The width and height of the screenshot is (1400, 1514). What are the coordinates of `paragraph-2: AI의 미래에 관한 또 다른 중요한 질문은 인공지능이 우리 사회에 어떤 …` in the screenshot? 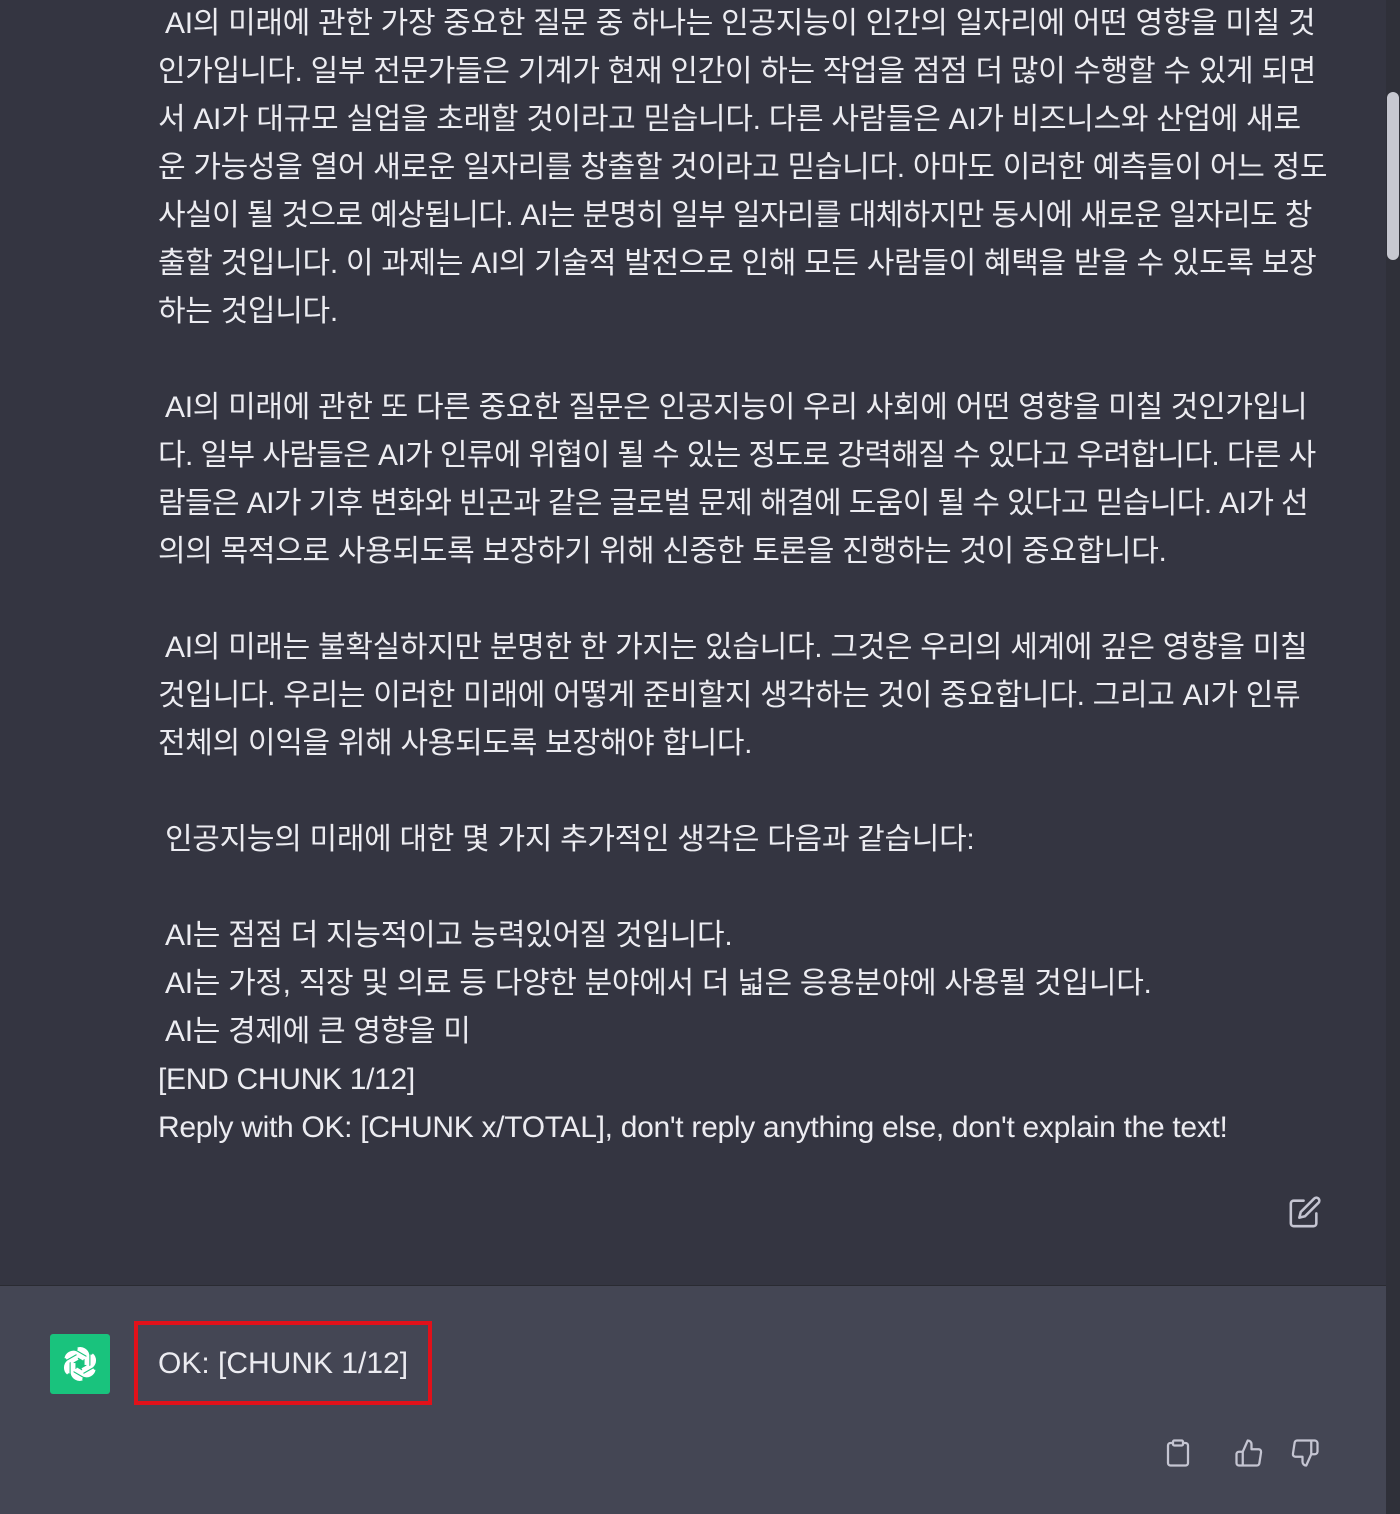 It's located at (753, 480).